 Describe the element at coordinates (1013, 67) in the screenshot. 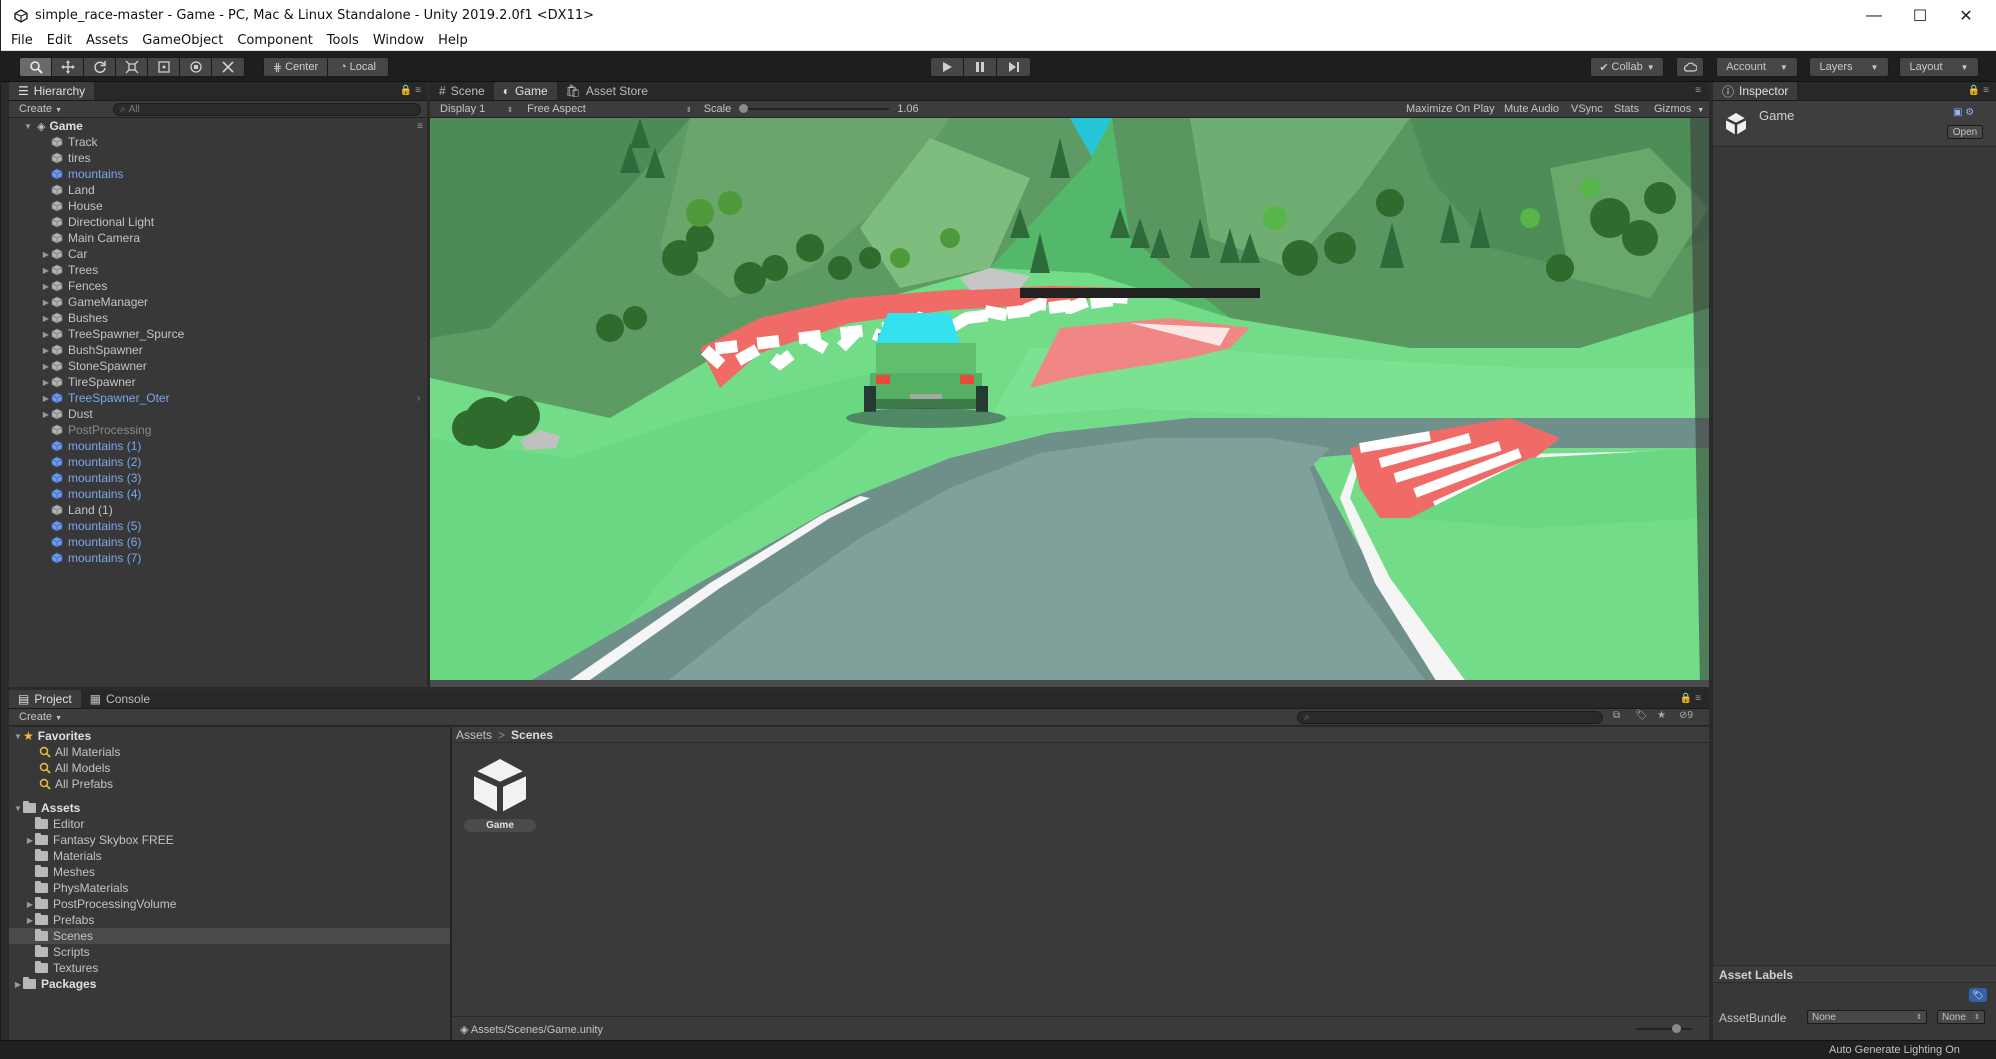

I see `step-button` at that location.